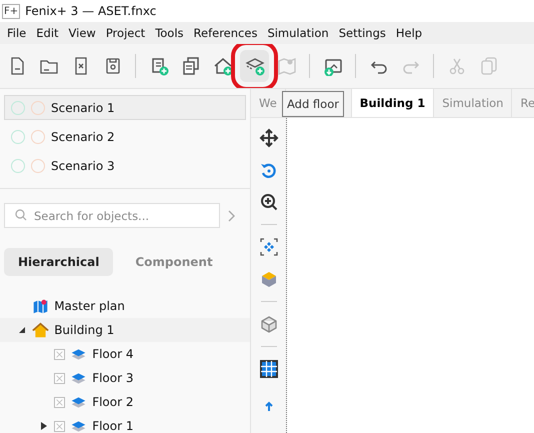  Describe the element at coordinates (22, 330) in the screenshot. I see `expanded-arrow-icon` at that location.